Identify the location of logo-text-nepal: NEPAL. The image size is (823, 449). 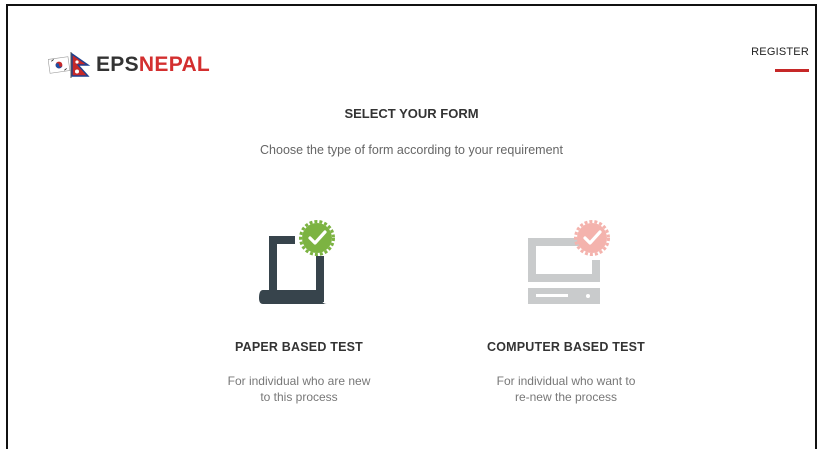
(174, 64).